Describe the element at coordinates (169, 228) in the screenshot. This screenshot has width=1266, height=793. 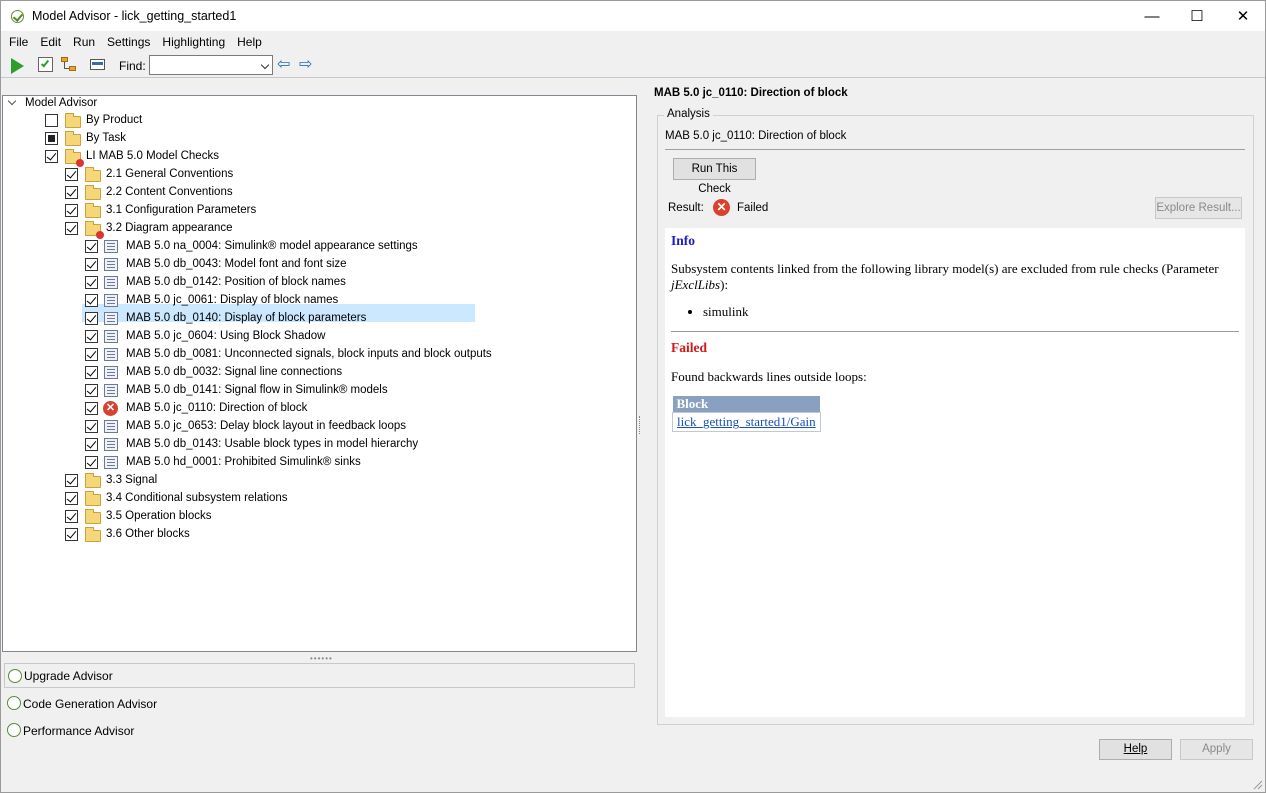
I see `tree-item-label: 3.2 Diagram appearance` at that location.